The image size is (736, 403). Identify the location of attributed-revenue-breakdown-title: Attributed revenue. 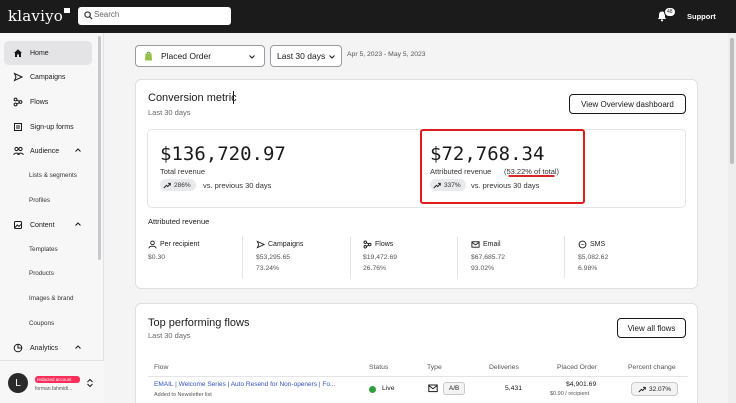
(179, 221).